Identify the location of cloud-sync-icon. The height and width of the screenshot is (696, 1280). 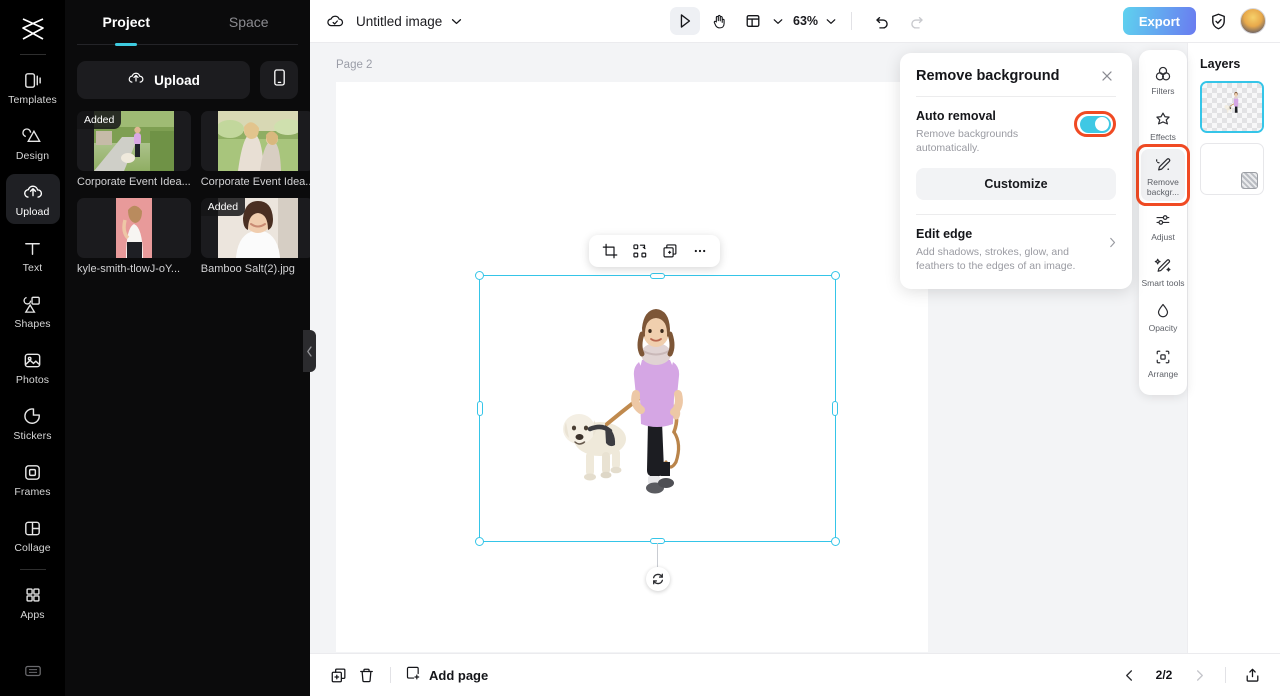
(335, 21).